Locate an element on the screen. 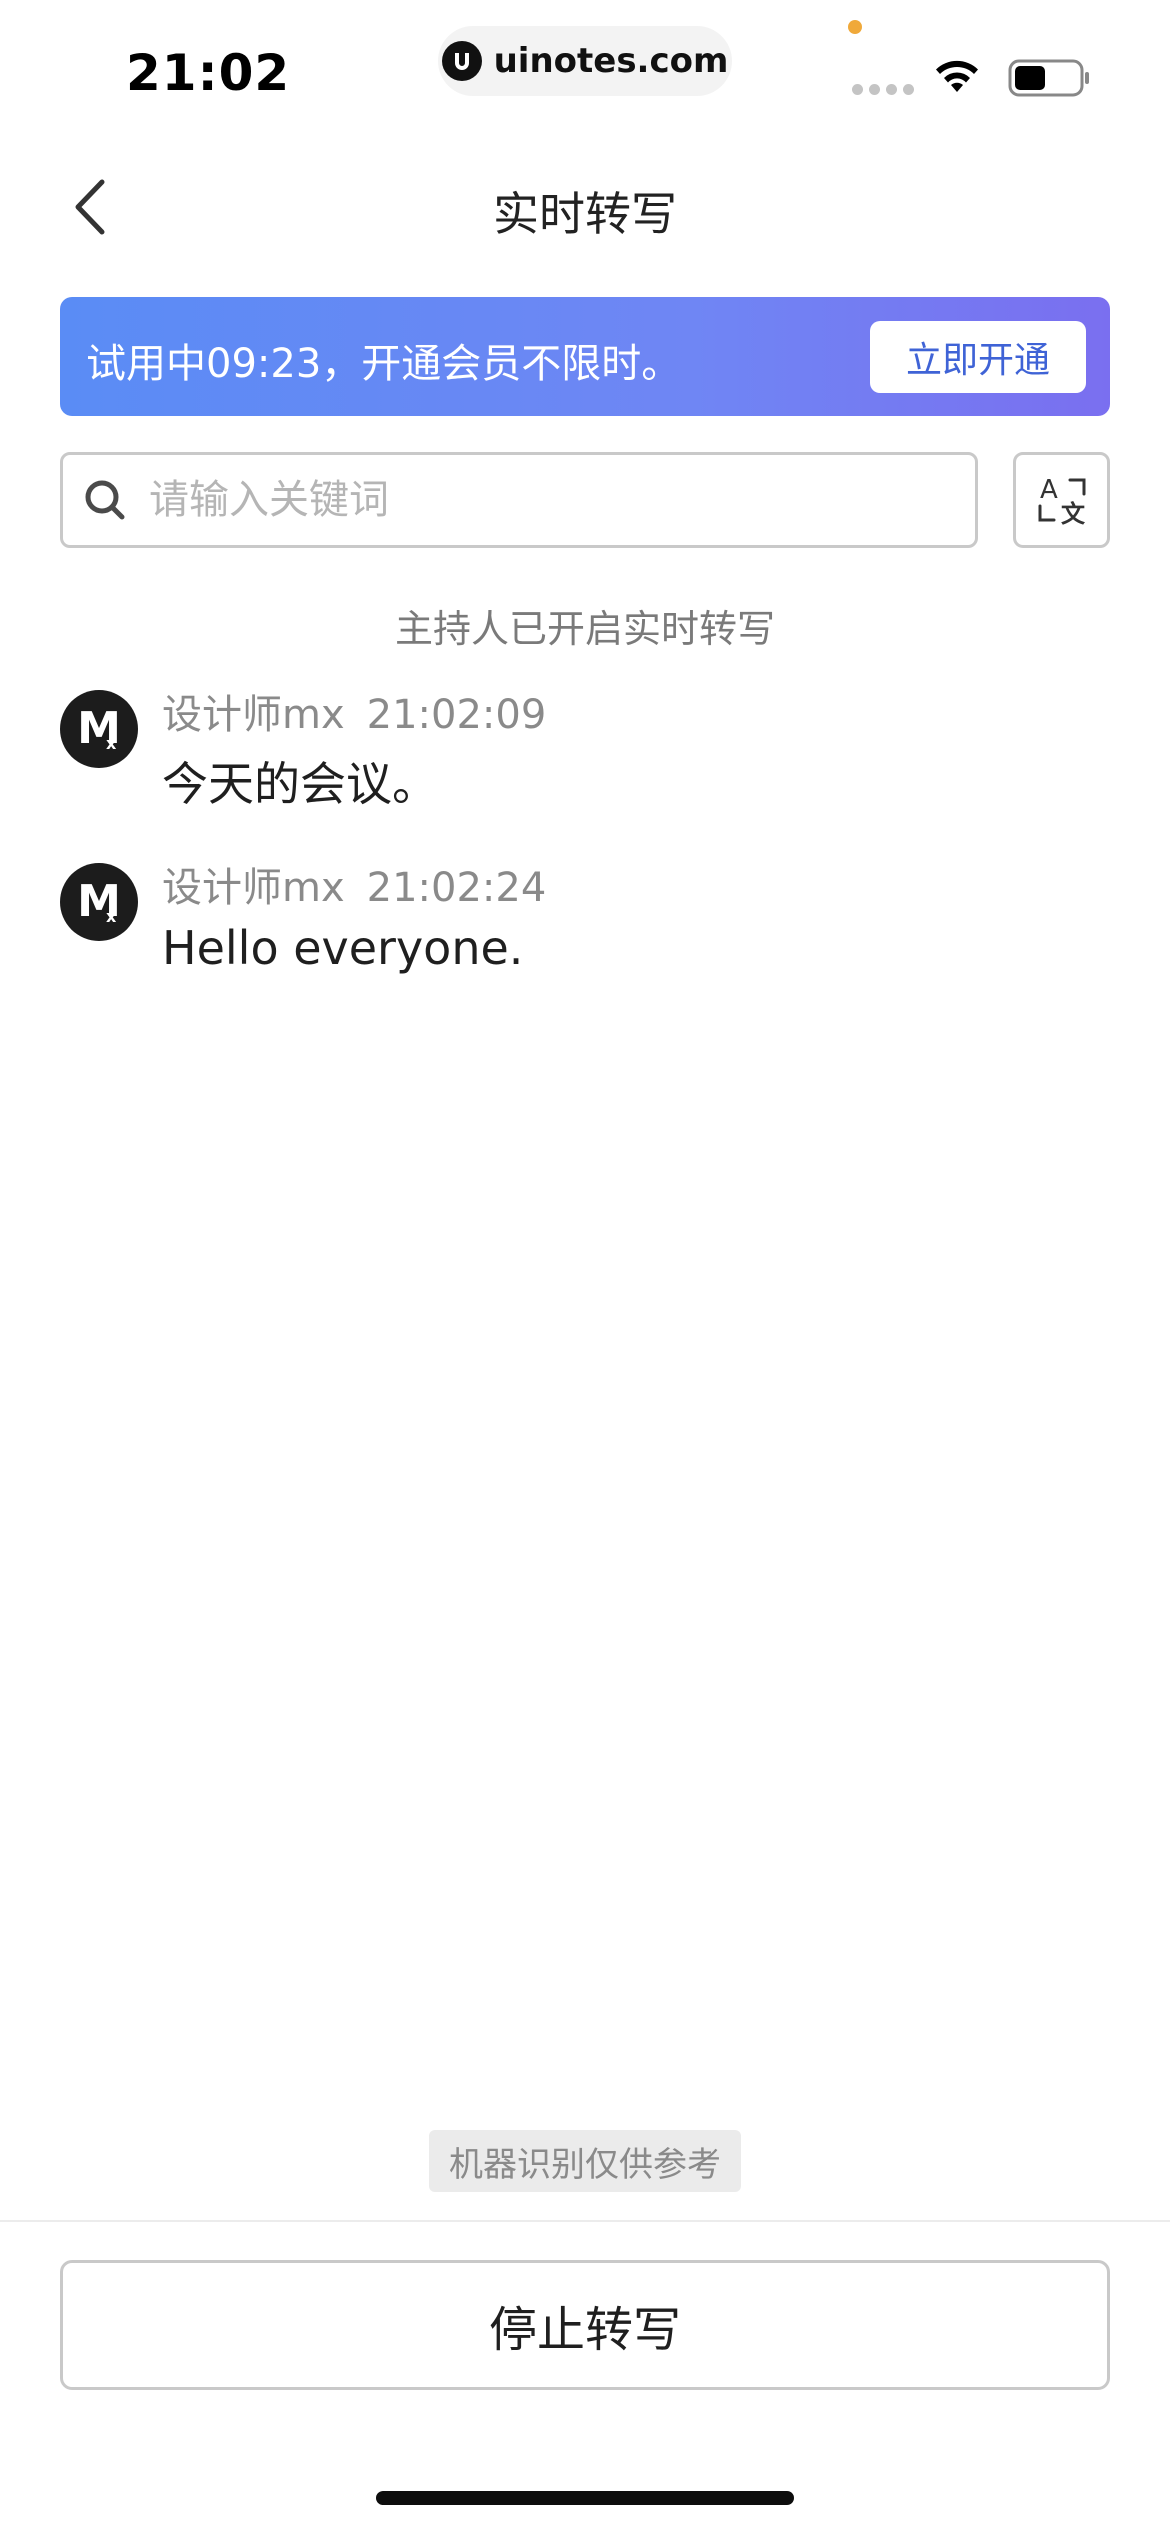 The height and width of the screenshot is (2532, 1170). url-text: uinotes.com is located at coordinates (611, 61).